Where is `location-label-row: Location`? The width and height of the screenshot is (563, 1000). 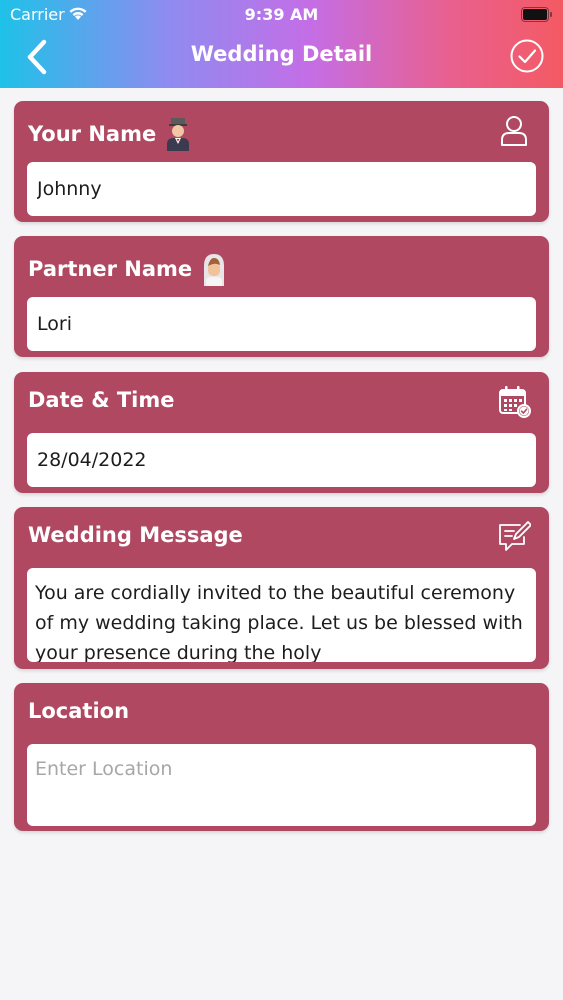 location-label-row: Location is located at coordinates (78, 711).